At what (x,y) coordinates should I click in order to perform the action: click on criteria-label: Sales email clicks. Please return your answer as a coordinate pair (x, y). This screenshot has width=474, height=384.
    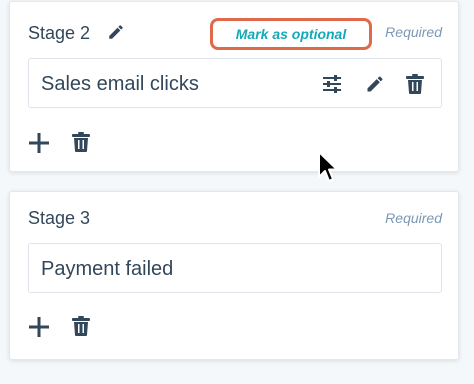
    Looking at the image, I should click on (120, 84).